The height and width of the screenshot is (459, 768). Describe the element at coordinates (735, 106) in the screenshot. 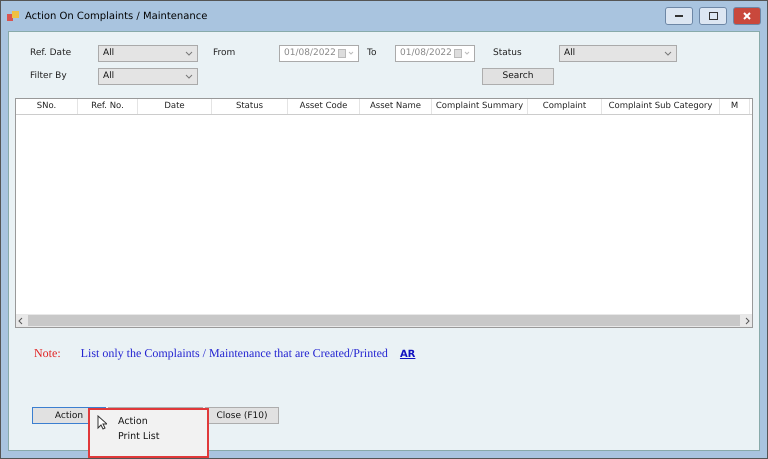

I see `column-header: M` at that location.